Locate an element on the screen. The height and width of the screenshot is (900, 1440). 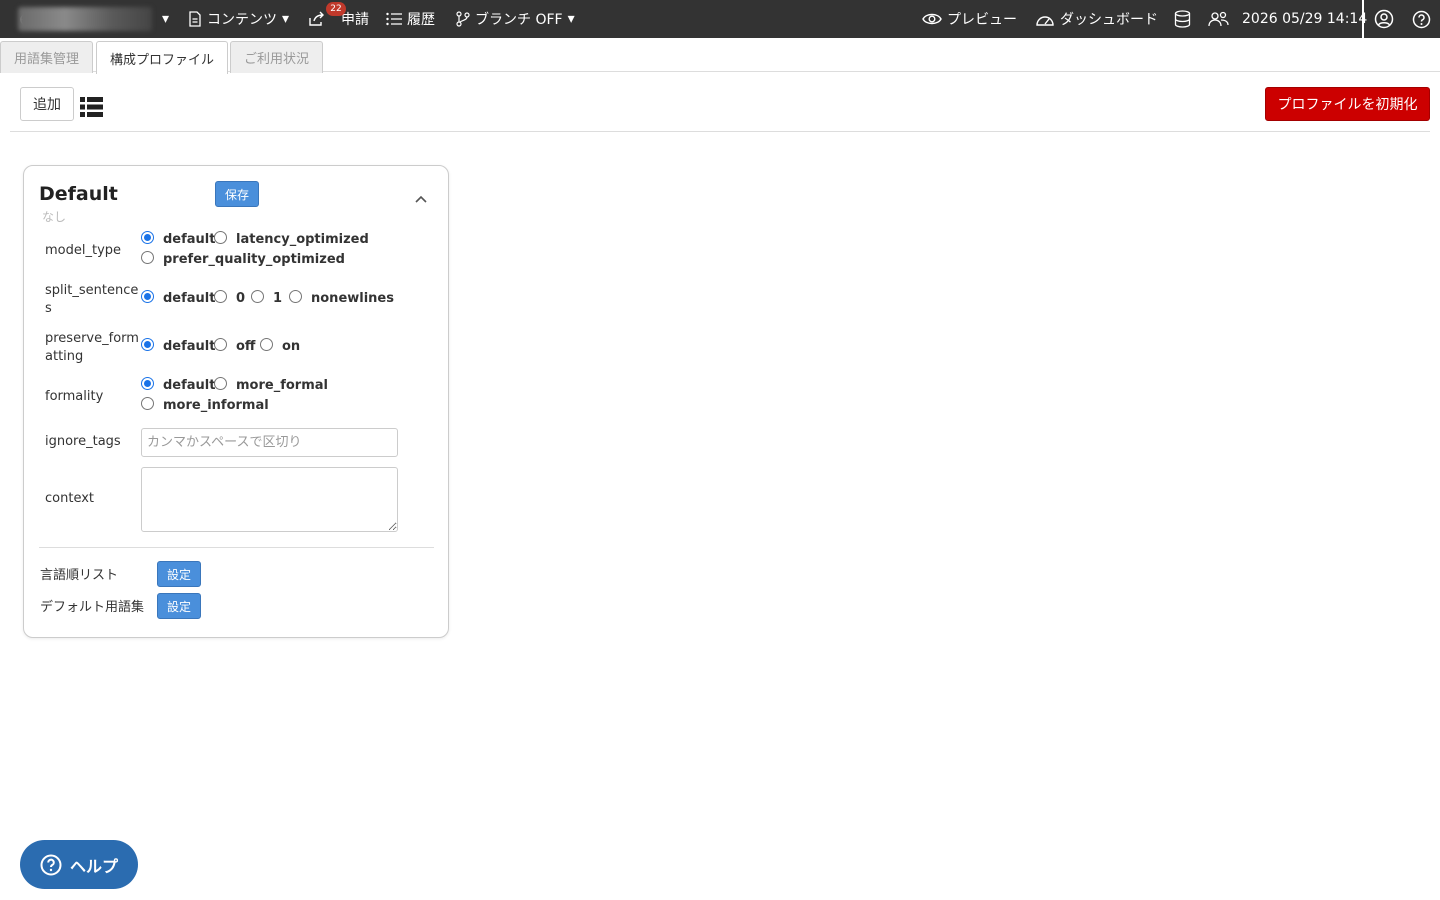
content-menu: コンテンツ ▾ is located at coordinates (238, 19).